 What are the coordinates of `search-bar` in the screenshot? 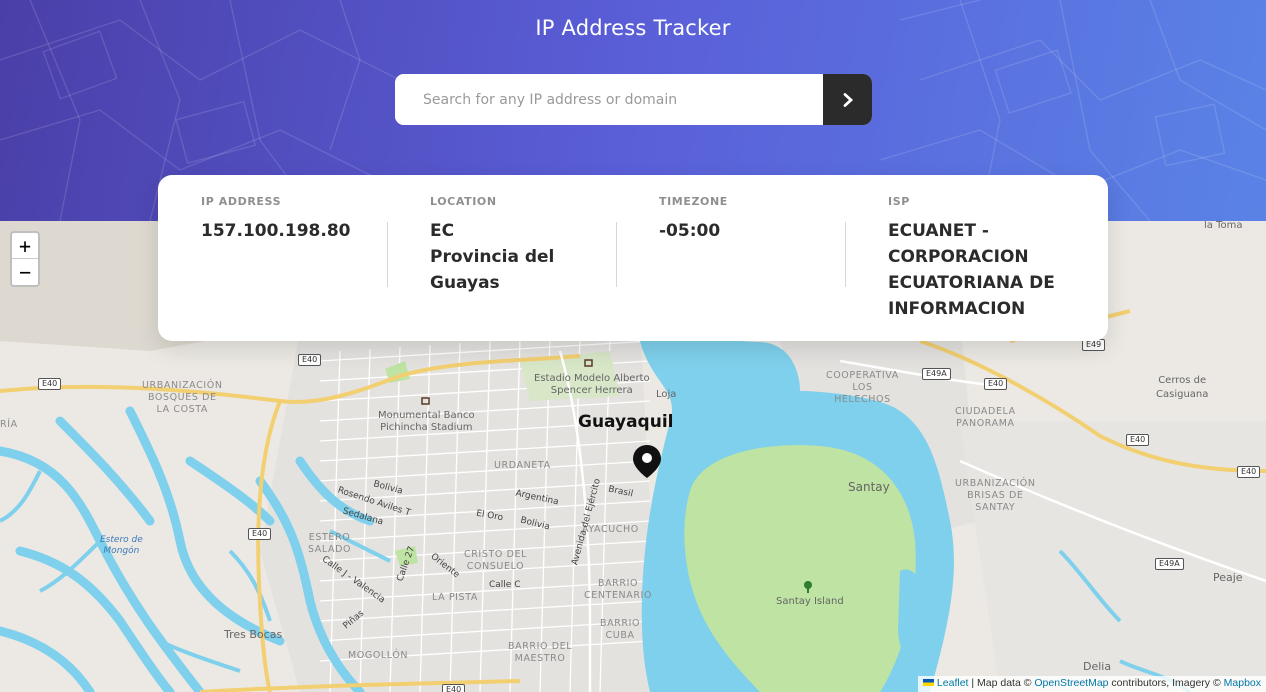 It's located at (633, 99).